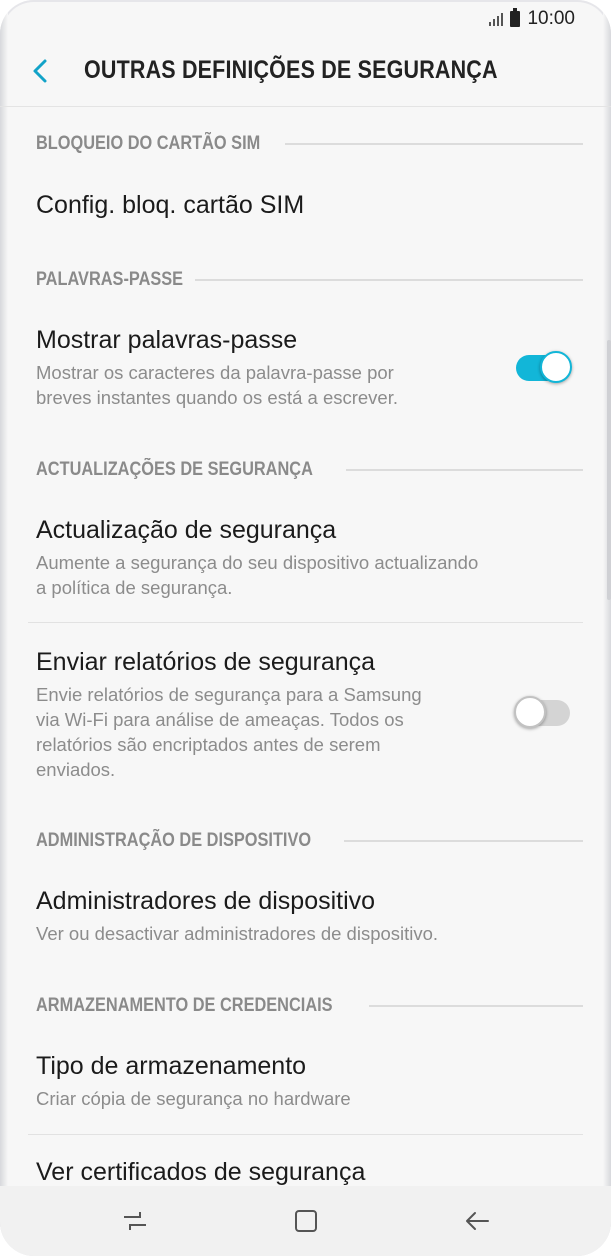 This screenshot has width=611, height=1256. What do you see at coordinates (309, 1006) in the screenshot?
I see `section-header-credential-storage: ARMAZENAMENTO DE CREDENCIAIS` at bounding box center [309, 1006].